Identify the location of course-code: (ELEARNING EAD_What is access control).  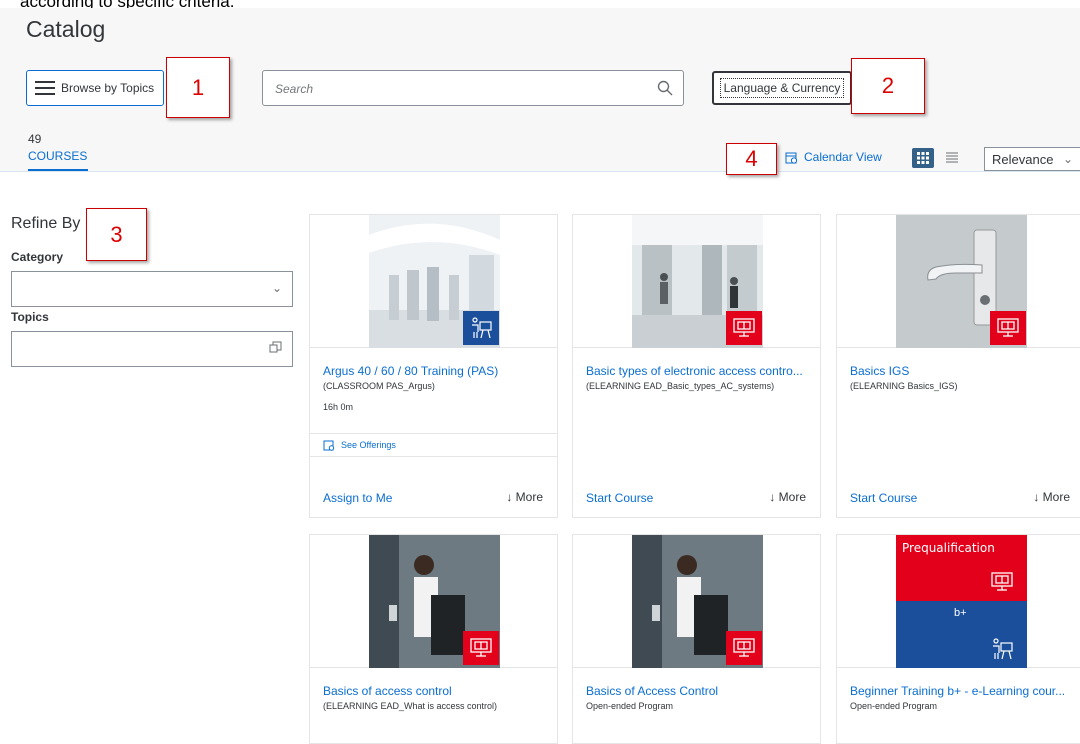
(410, 706).